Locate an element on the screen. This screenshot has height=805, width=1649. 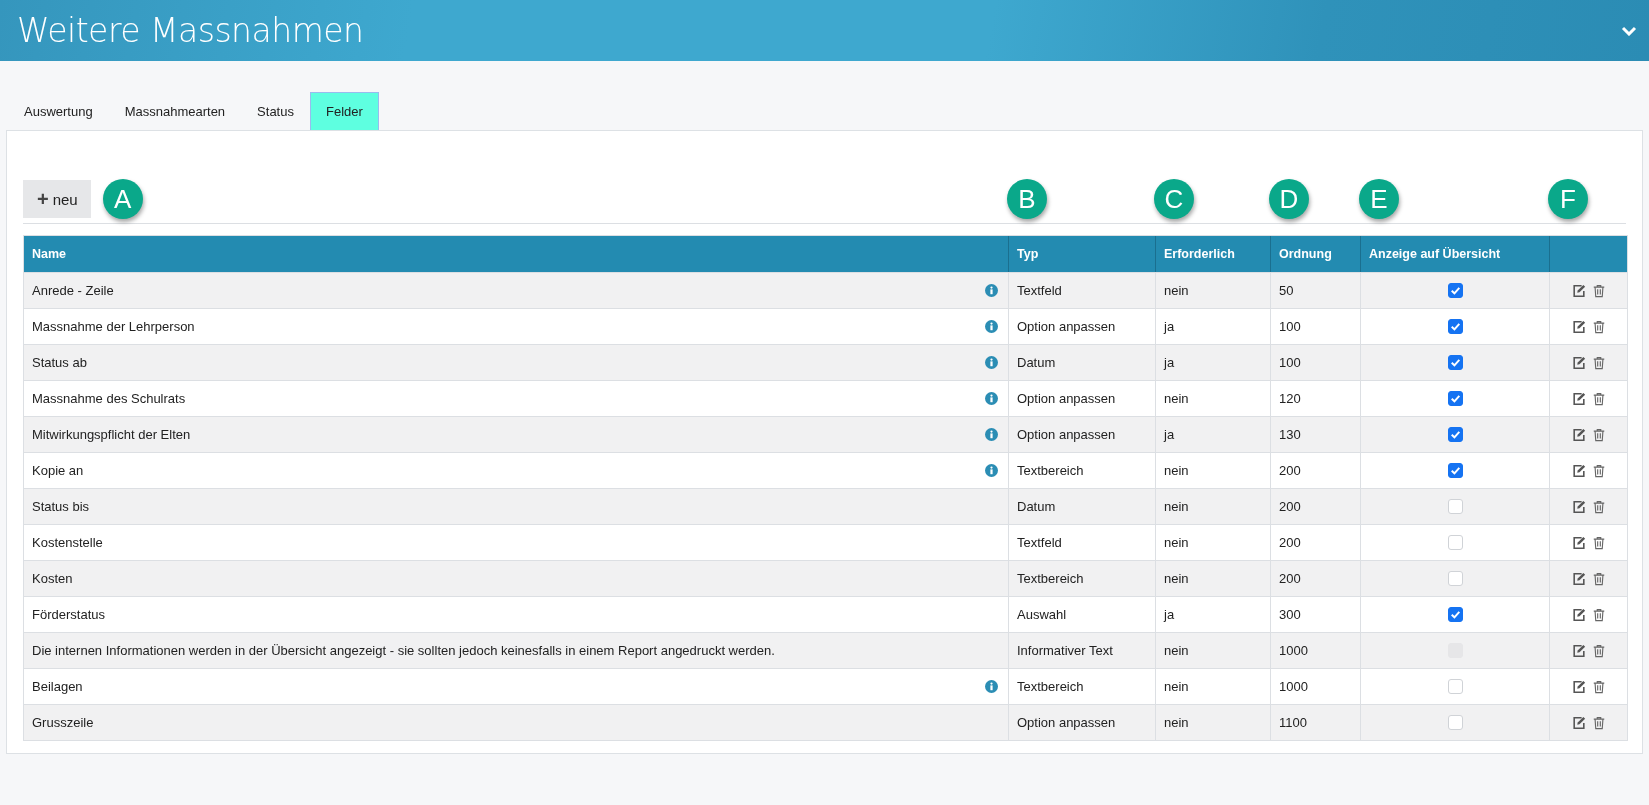
table-cell: 120 is located at coordinates (1290, 398).